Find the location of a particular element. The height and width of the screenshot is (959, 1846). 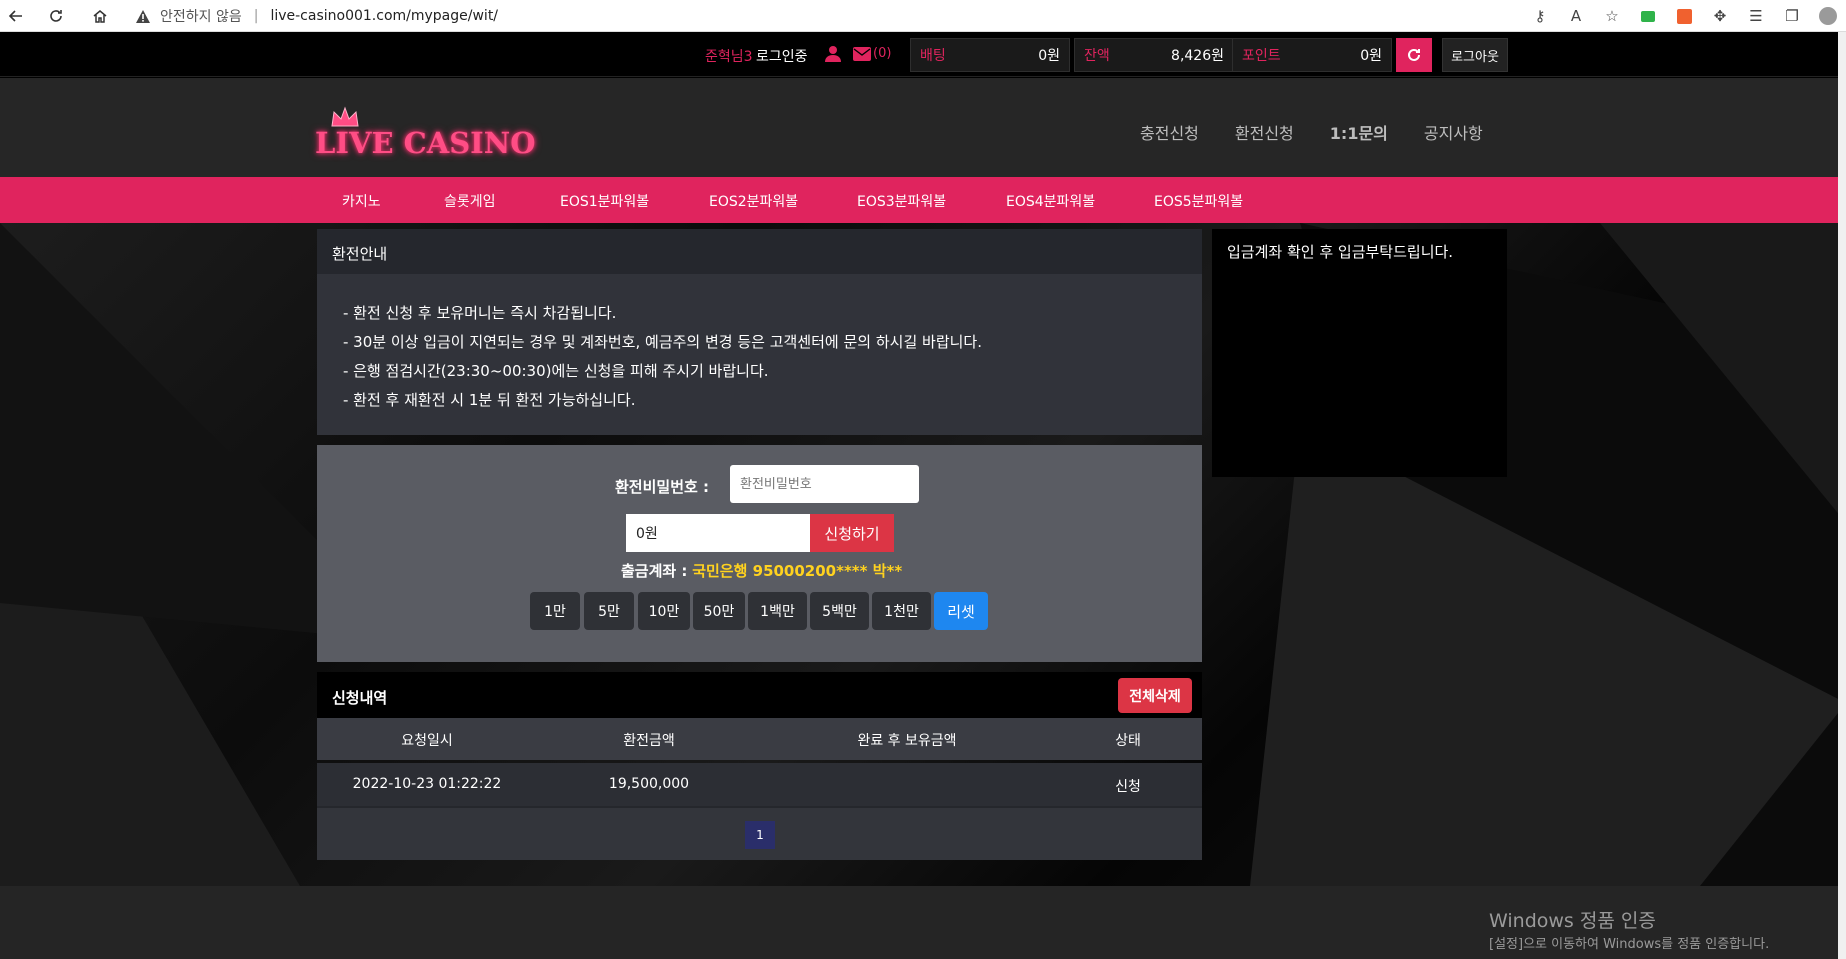

delete-all-button: 전체삭제 is located at coordinates (1155, 695).